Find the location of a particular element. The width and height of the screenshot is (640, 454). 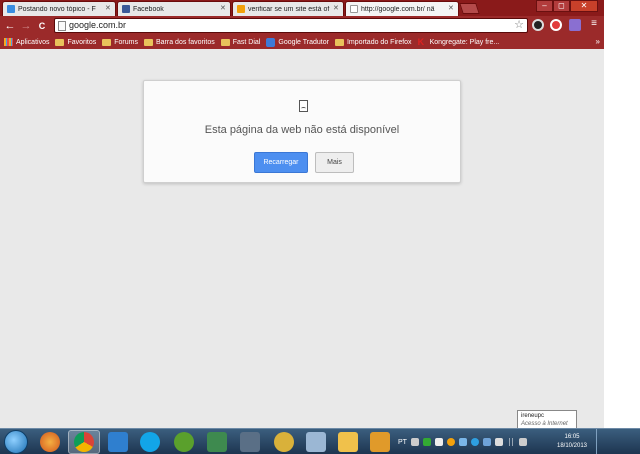

bookmark-label: Google Tradutor is located at coordinates (303, 42).